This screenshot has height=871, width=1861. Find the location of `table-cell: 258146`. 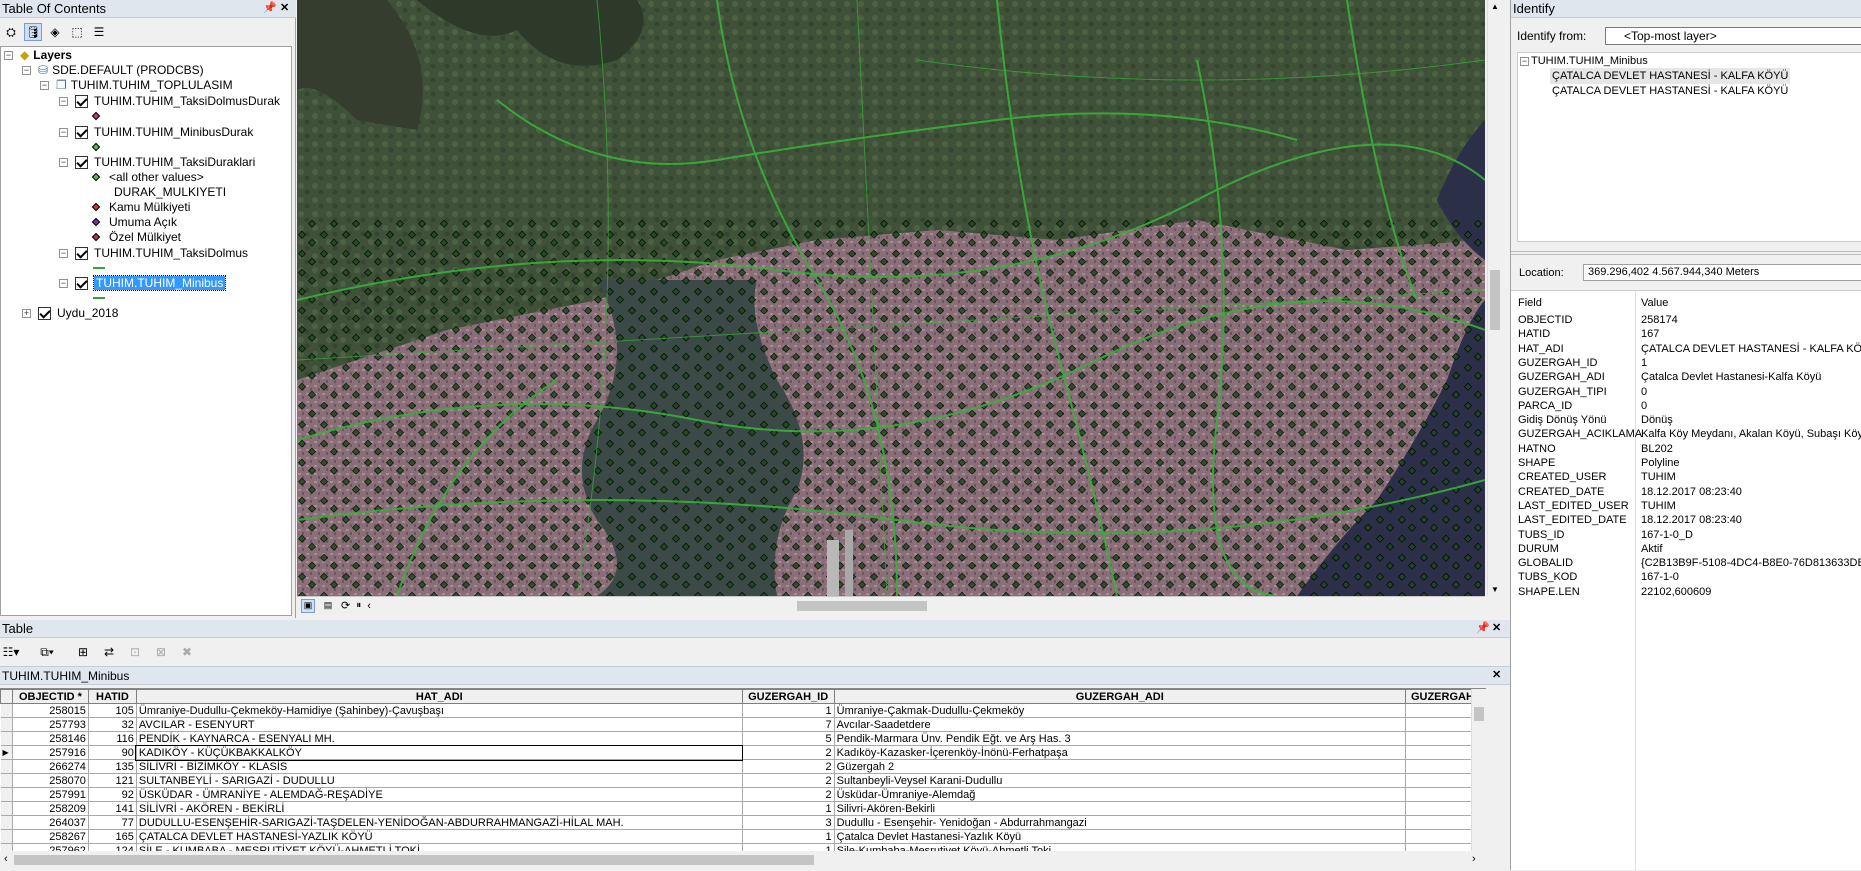

table-cell: 258146 is located at coordinates (50, 738).